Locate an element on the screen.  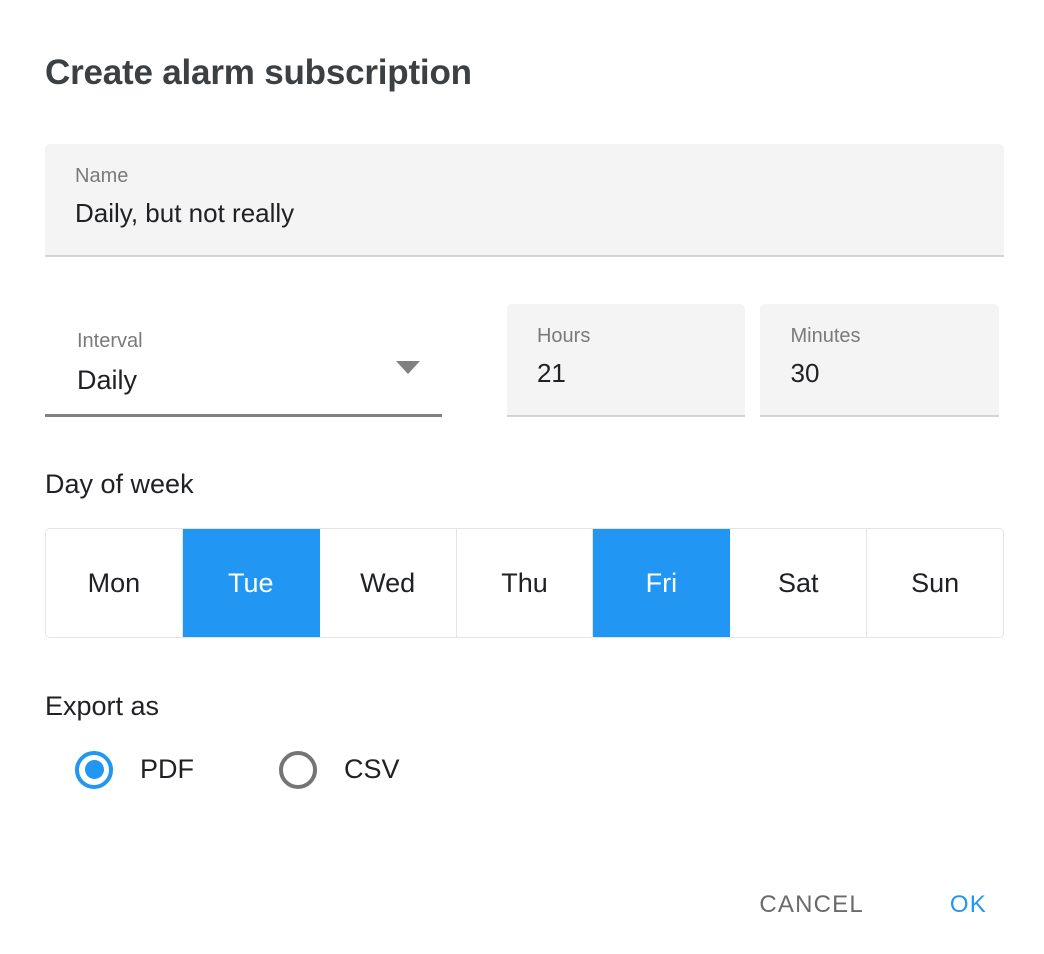
name-field: Name Daily, but not really is located at coordinates (524, 200).